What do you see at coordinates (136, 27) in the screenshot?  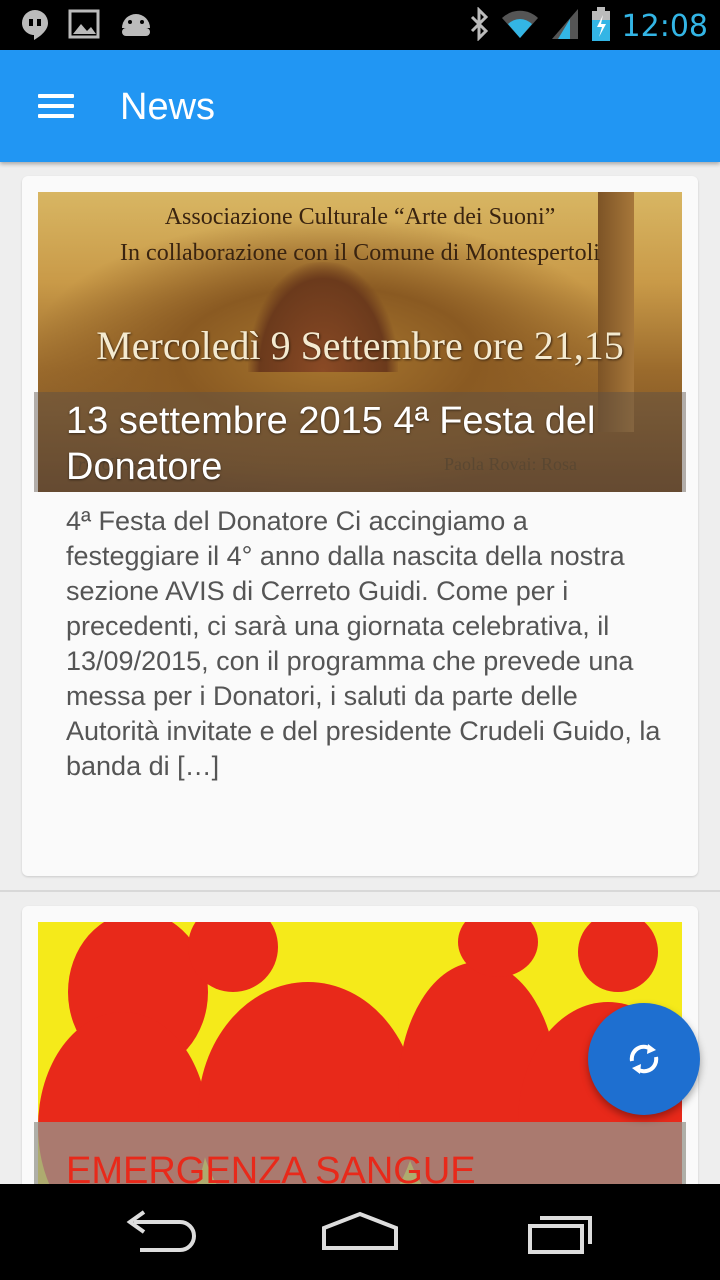 I see `android-icon` at bounding box center [136, 27].